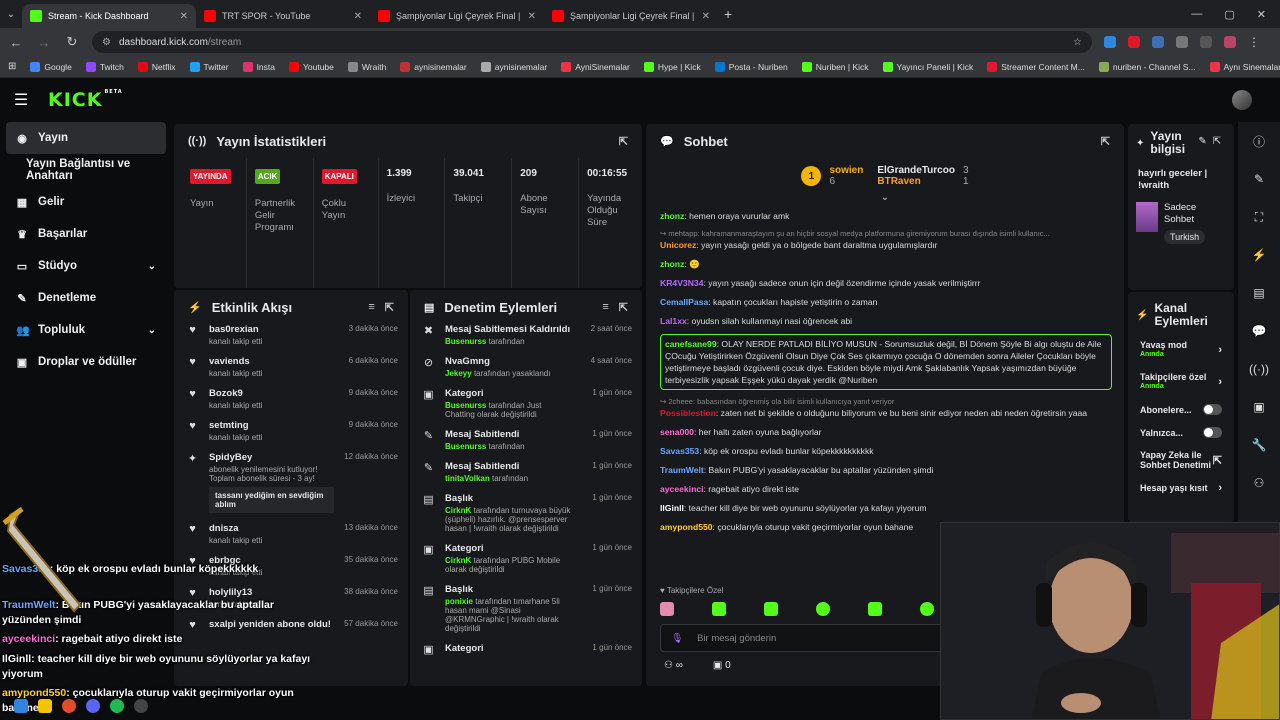  Describe the element at coordinates (673, 321) in the screenshot. I see `chat-username: Lal1xx` at that location.